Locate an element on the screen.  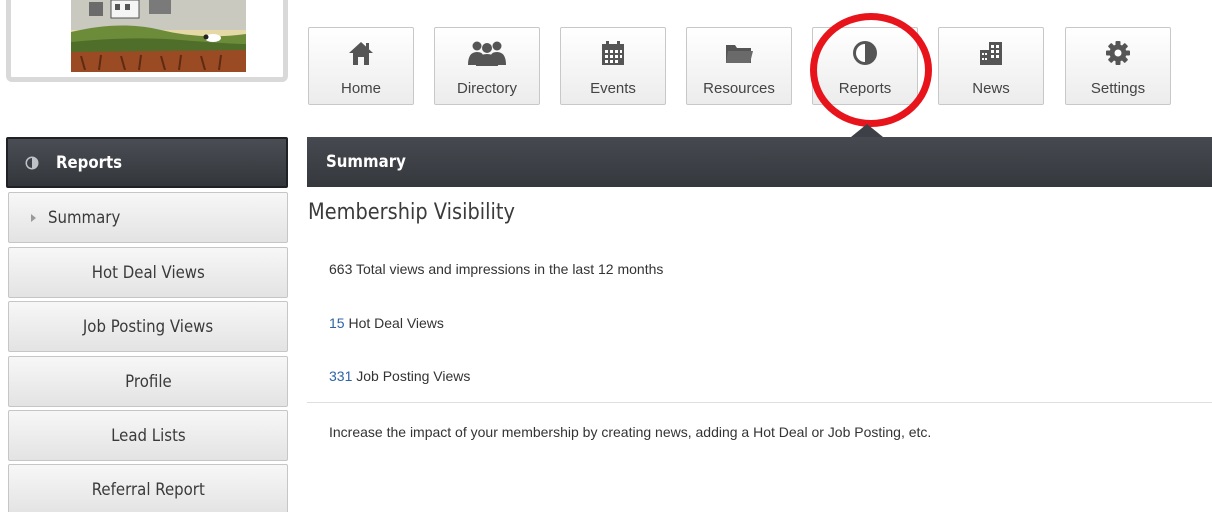
panel-header: Summary is located at coordinates (759, 162).